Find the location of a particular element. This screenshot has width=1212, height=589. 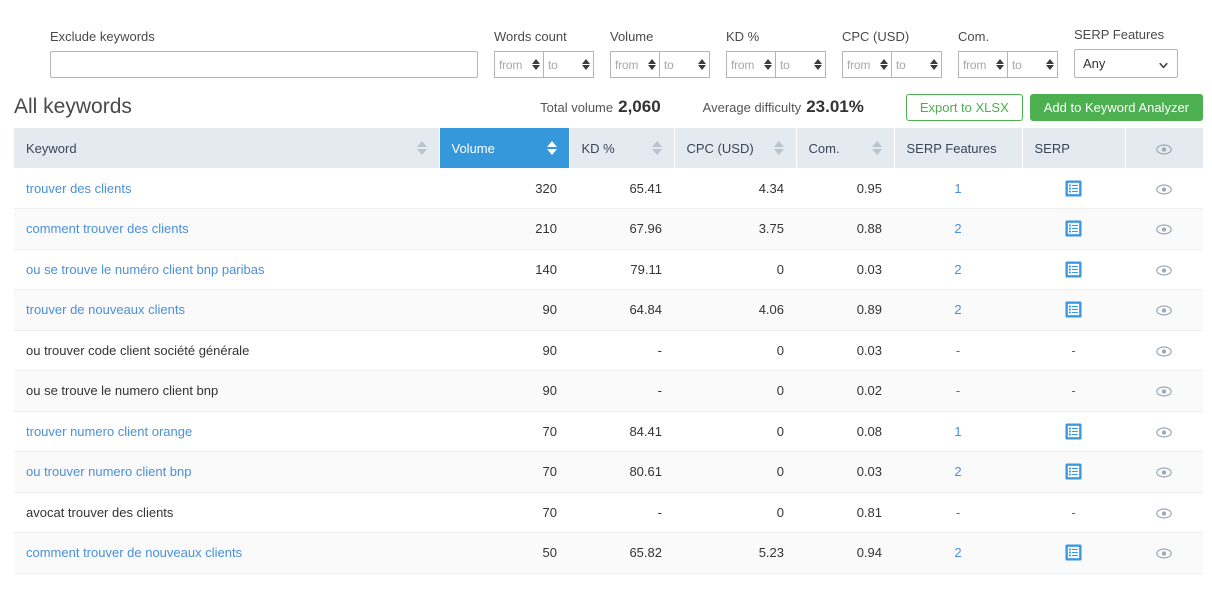

column-header-serp: SERP is located at coordinates (1074, 148).